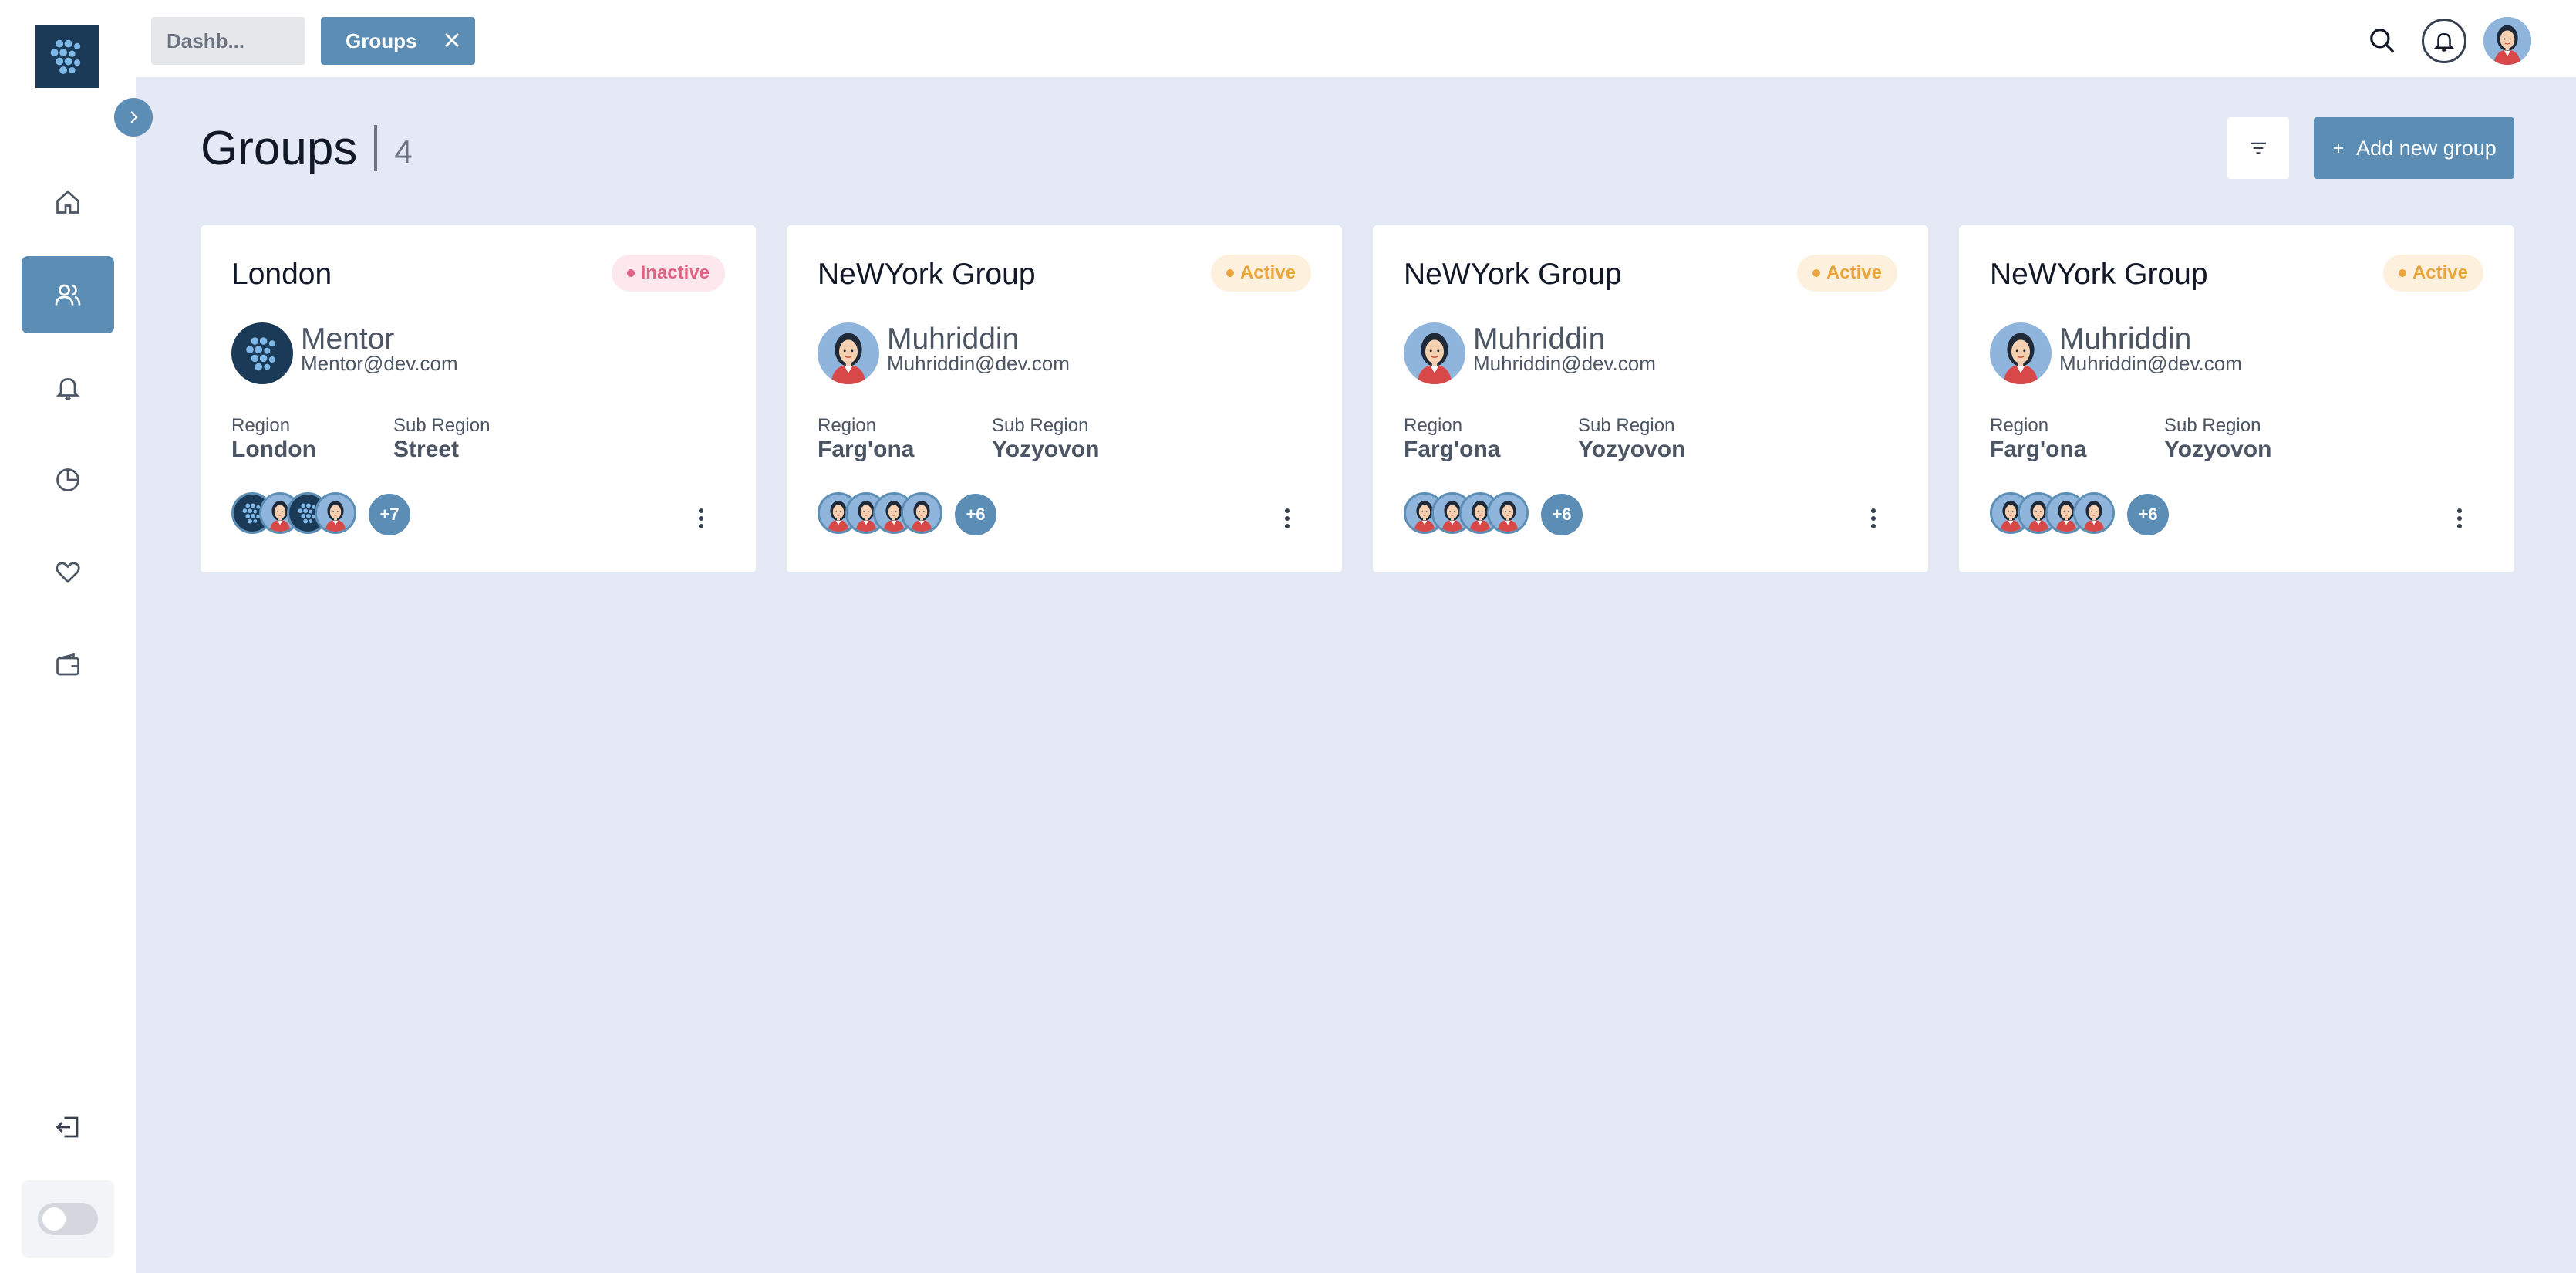 Image resolution: width=2576 pixels, height=1273 pixels. I want to click on search-button, so click(2382, 41).